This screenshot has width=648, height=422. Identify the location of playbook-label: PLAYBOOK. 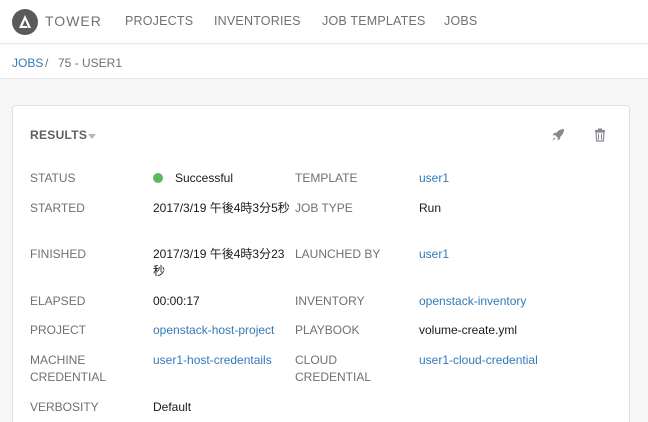
(327, 330).